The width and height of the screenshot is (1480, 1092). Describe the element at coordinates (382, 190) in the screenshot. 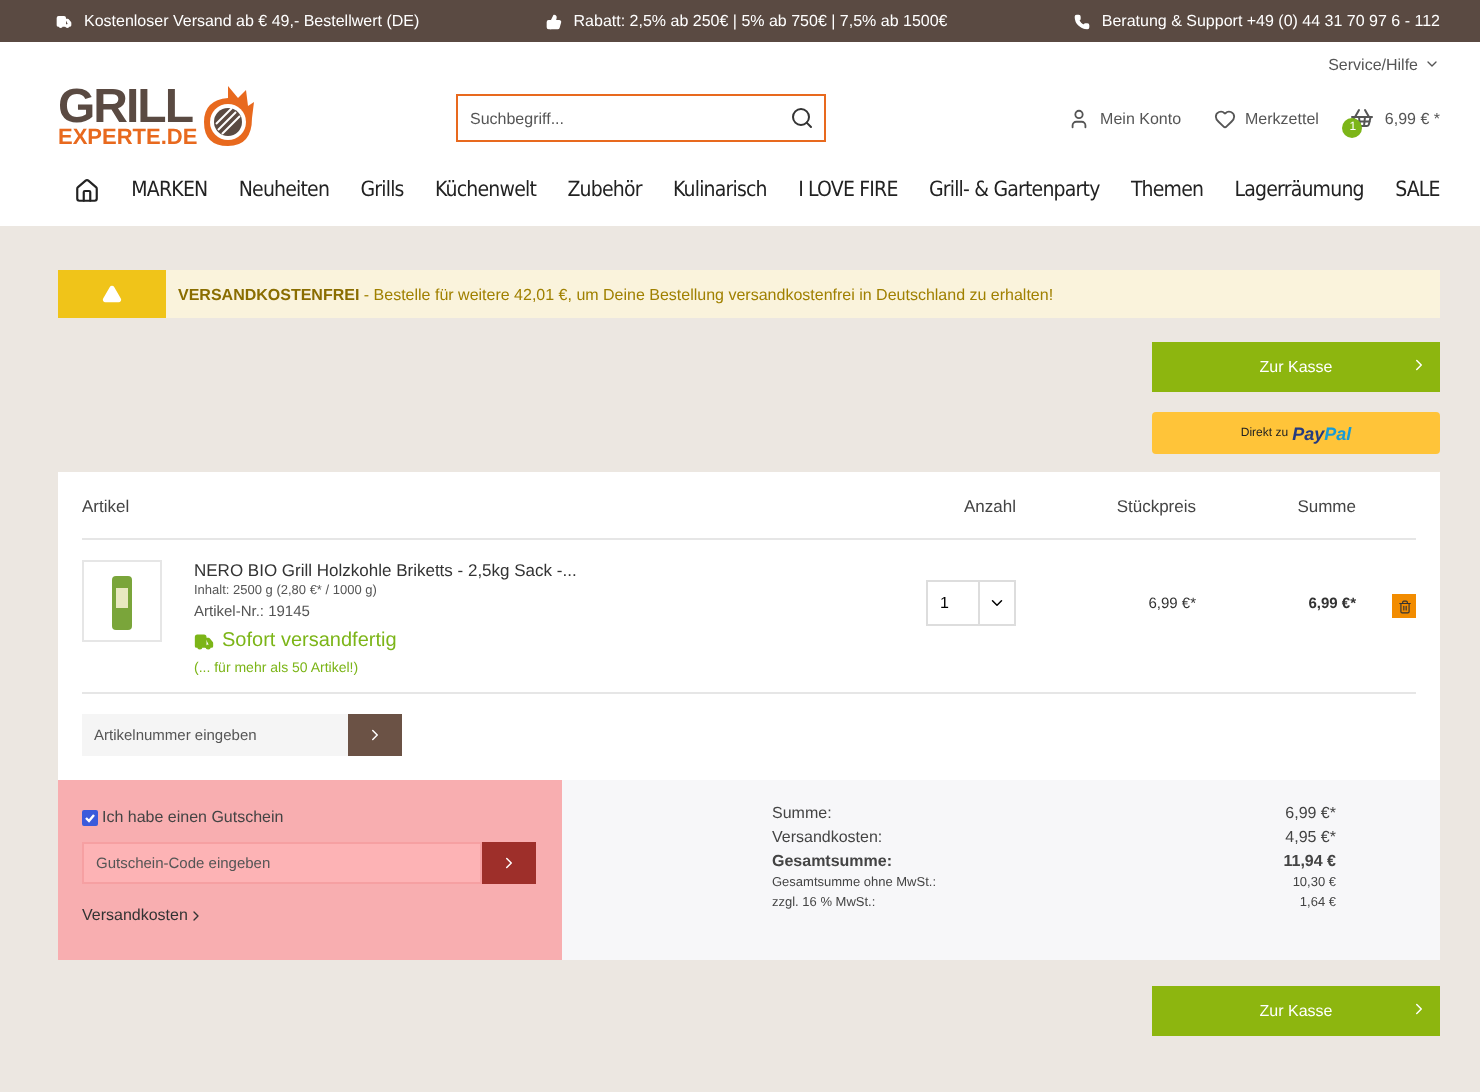

I see `nav-item: Grills` at that location.